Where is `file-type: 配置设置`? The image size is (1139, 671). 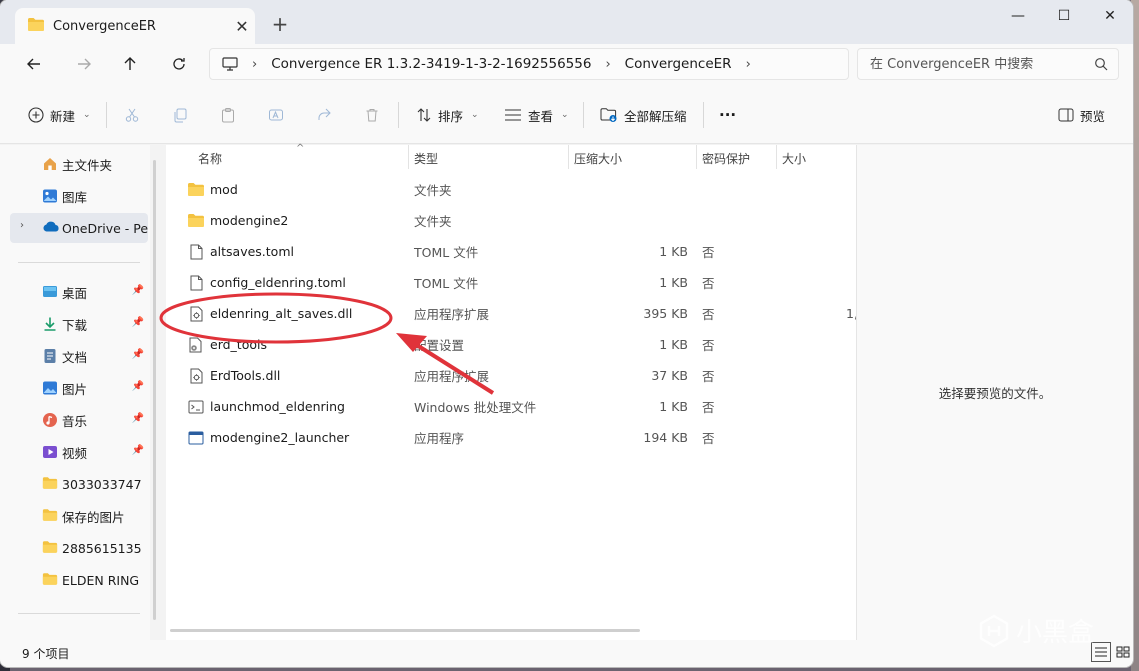
file-type: 配置设置 is located at coordinates (439, 345).